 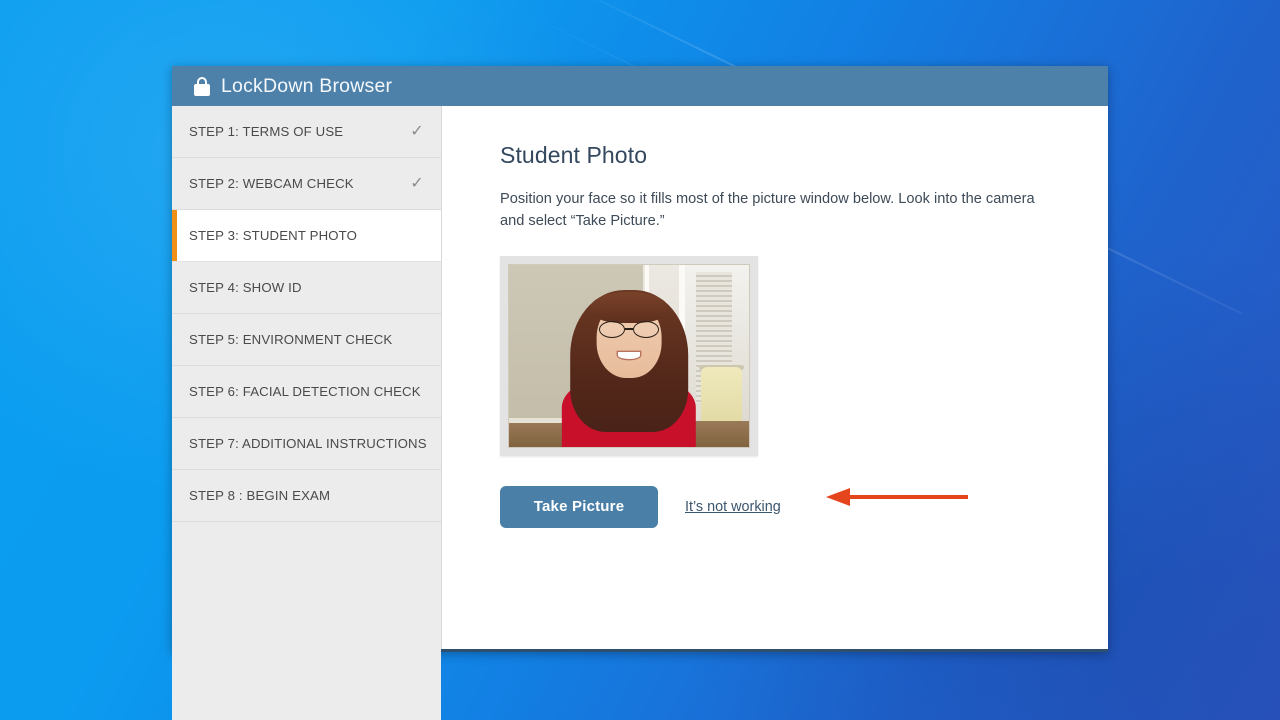 What do you see at coordinates (574, 155) in the screenshot?
I see `page-title: Student Photo` at bounding box center [574, 155].